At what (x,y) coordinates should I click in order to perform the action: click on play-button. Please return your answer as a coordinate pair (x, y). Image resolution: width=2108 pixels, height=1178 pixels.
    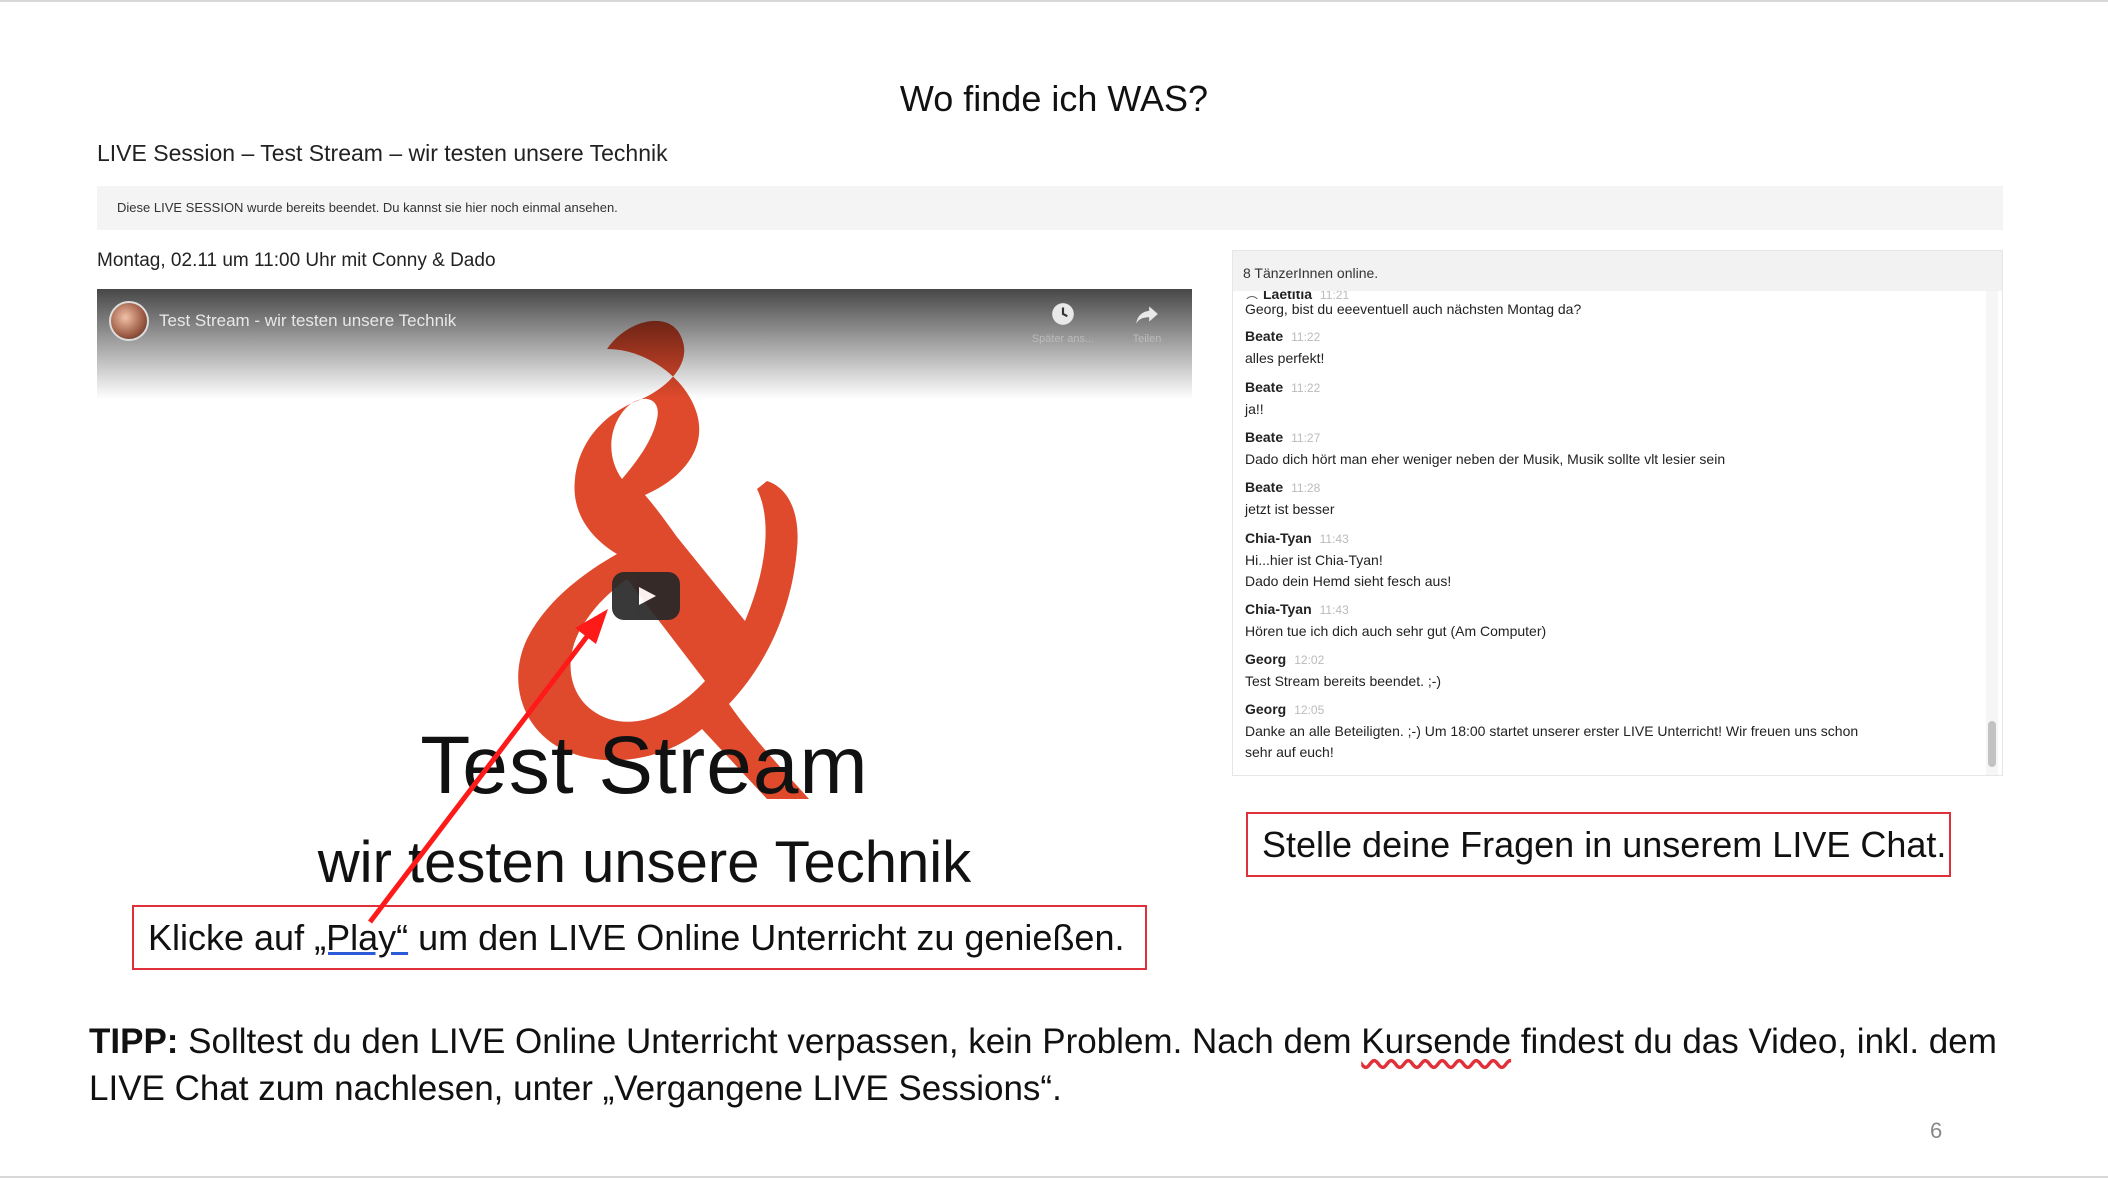
    Looking at the image, I should click on (646, 596).